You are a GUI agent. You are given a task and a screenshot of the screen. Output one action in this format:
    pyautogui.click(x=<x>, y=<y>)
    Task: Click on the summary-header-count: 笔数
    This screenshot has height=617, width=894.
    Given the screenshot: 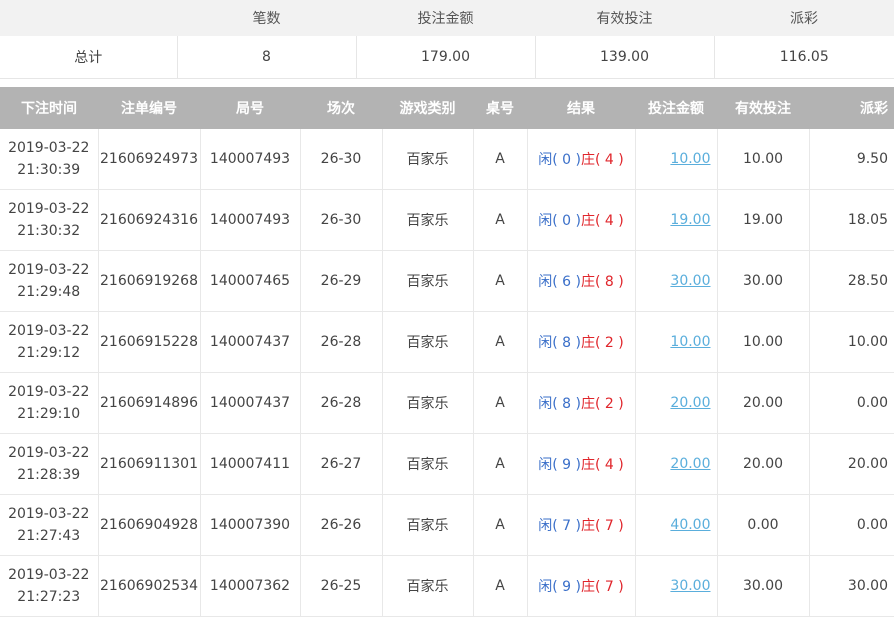 What is the action you would take?
    pyautogui.click(x=266, y=18)
    